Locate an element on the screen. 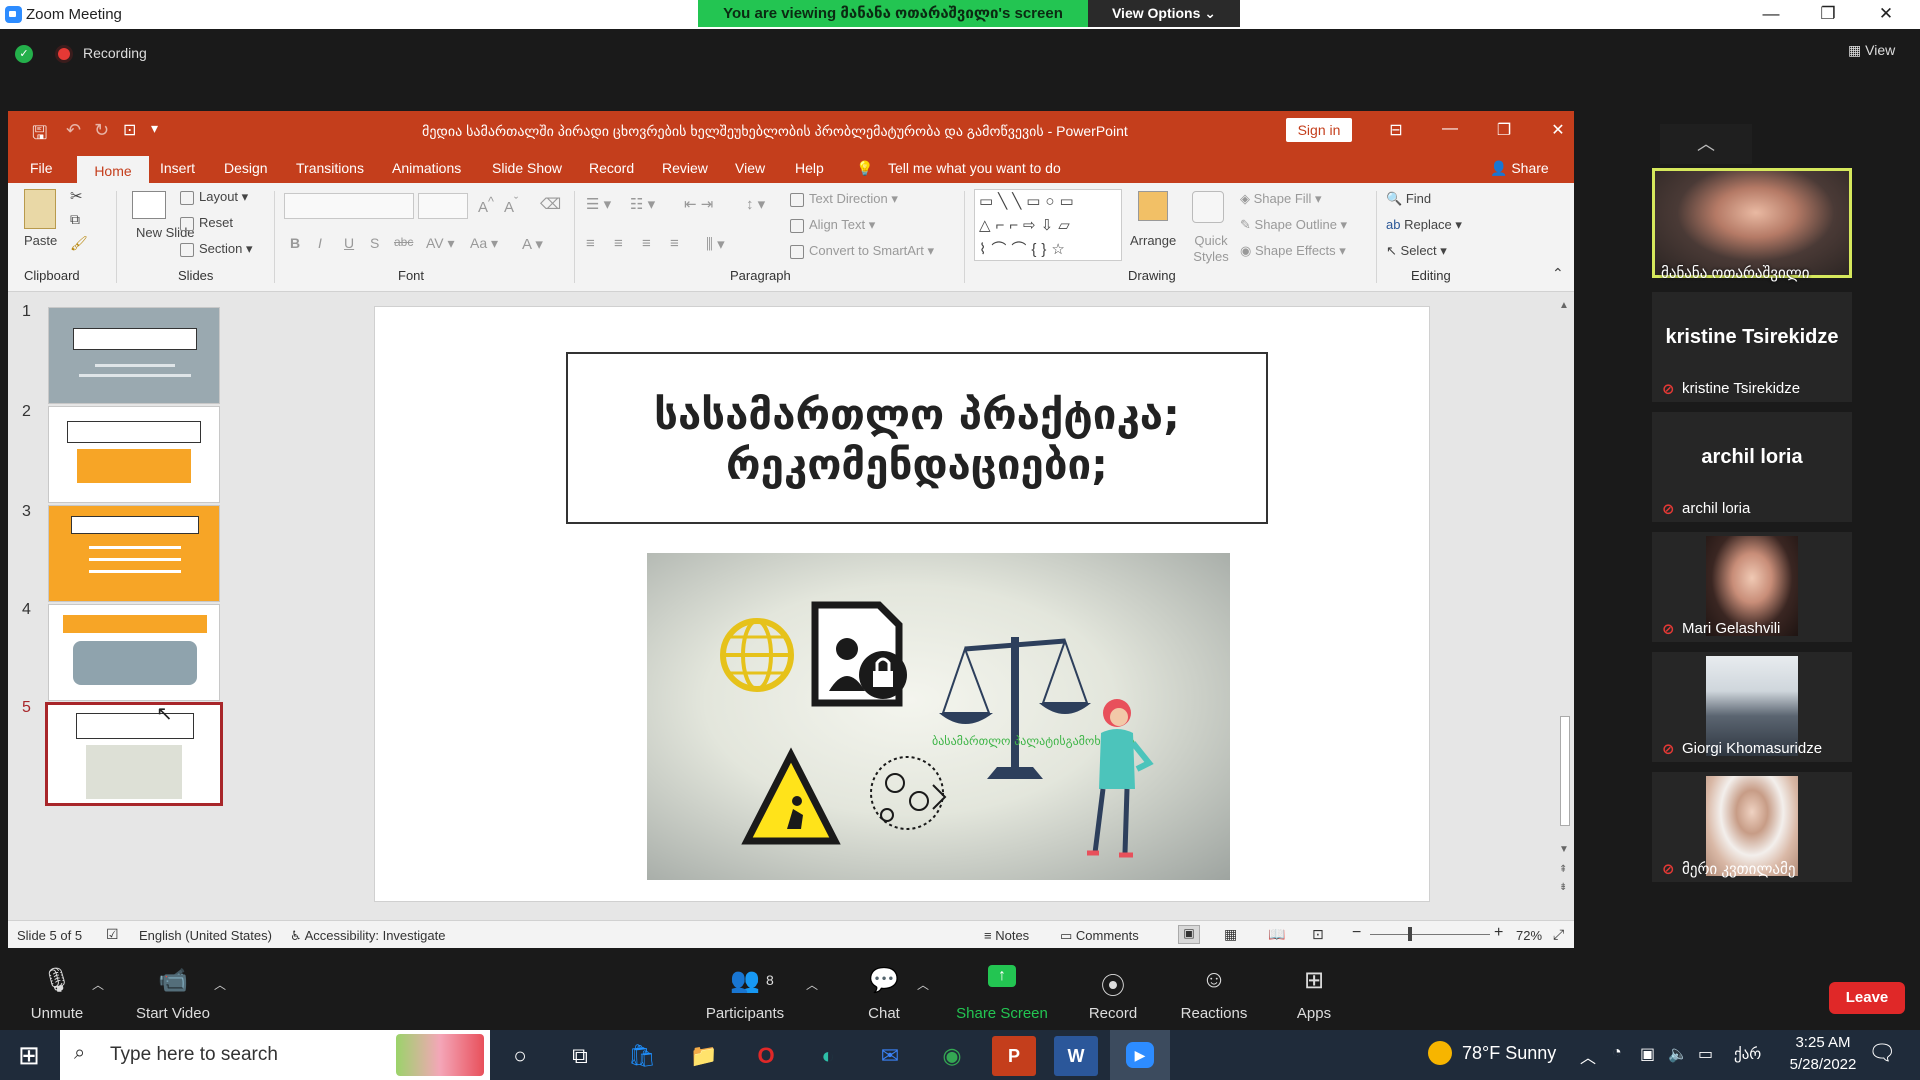 The height and width of the screenshot is (1080, 1920). save-icon: 🖫 is located at coordinates (39, 136).